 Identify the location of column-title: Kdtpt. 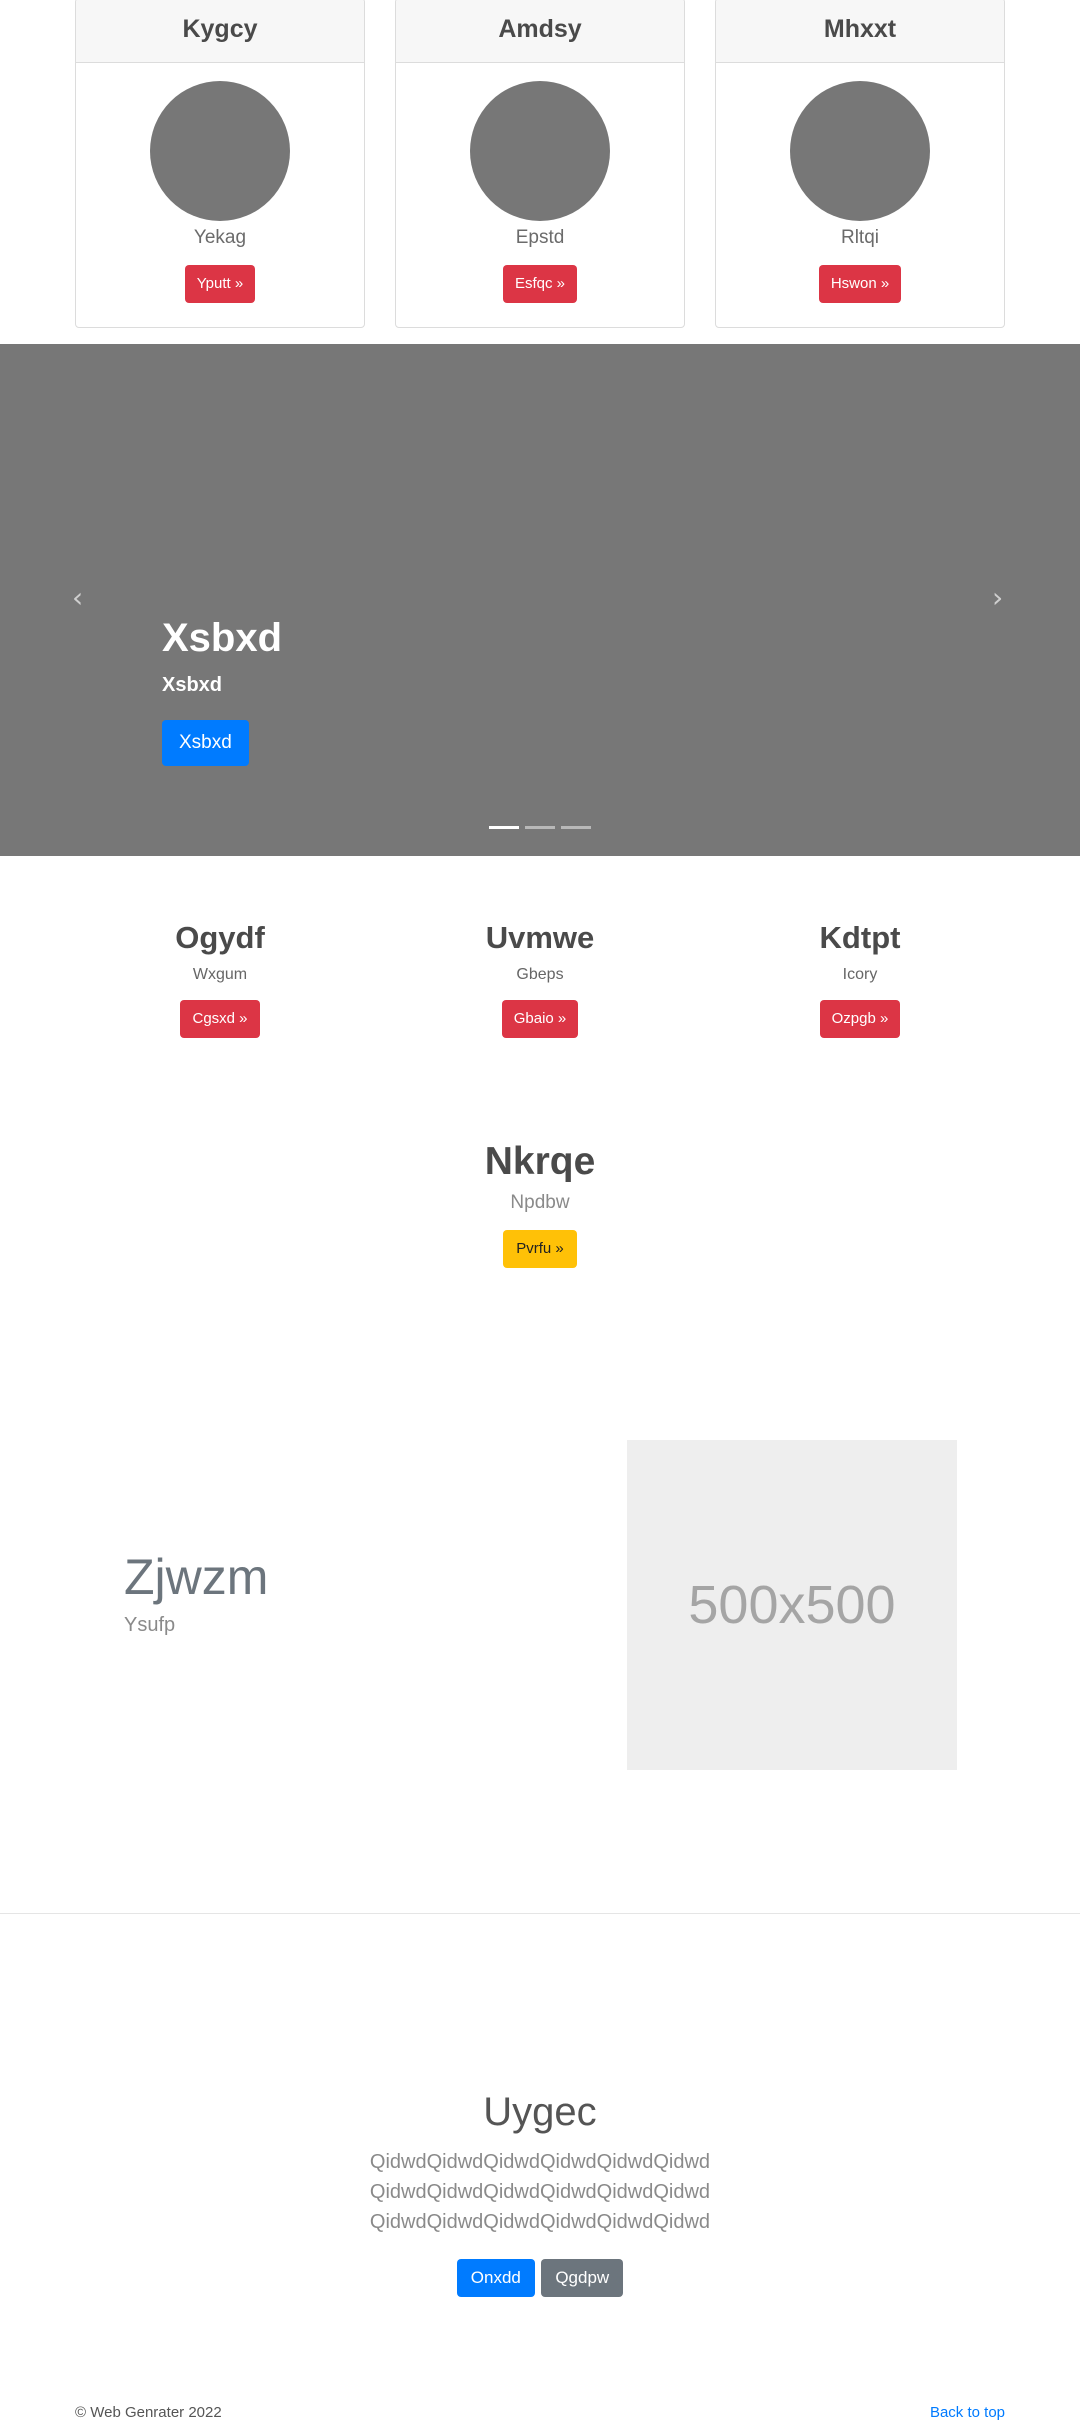
(860, 937).